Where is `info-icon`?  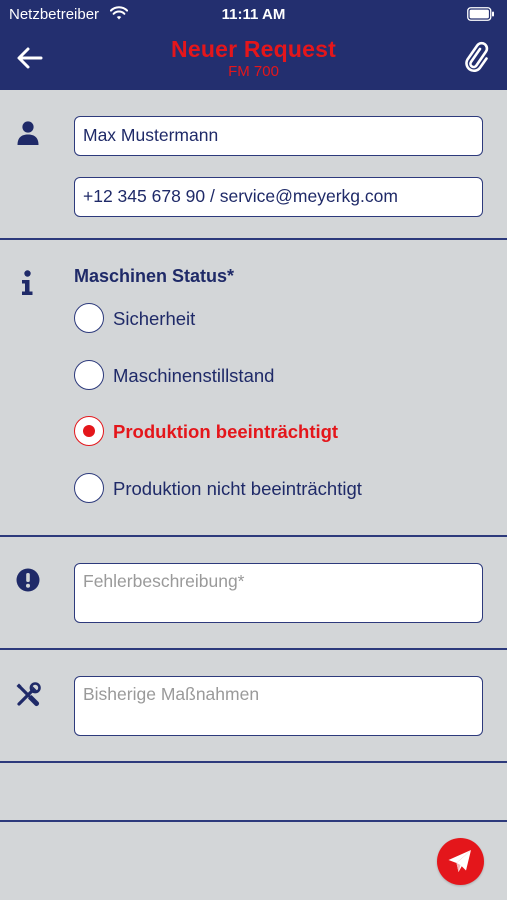
info-icon is located at coordinates (27, 282).